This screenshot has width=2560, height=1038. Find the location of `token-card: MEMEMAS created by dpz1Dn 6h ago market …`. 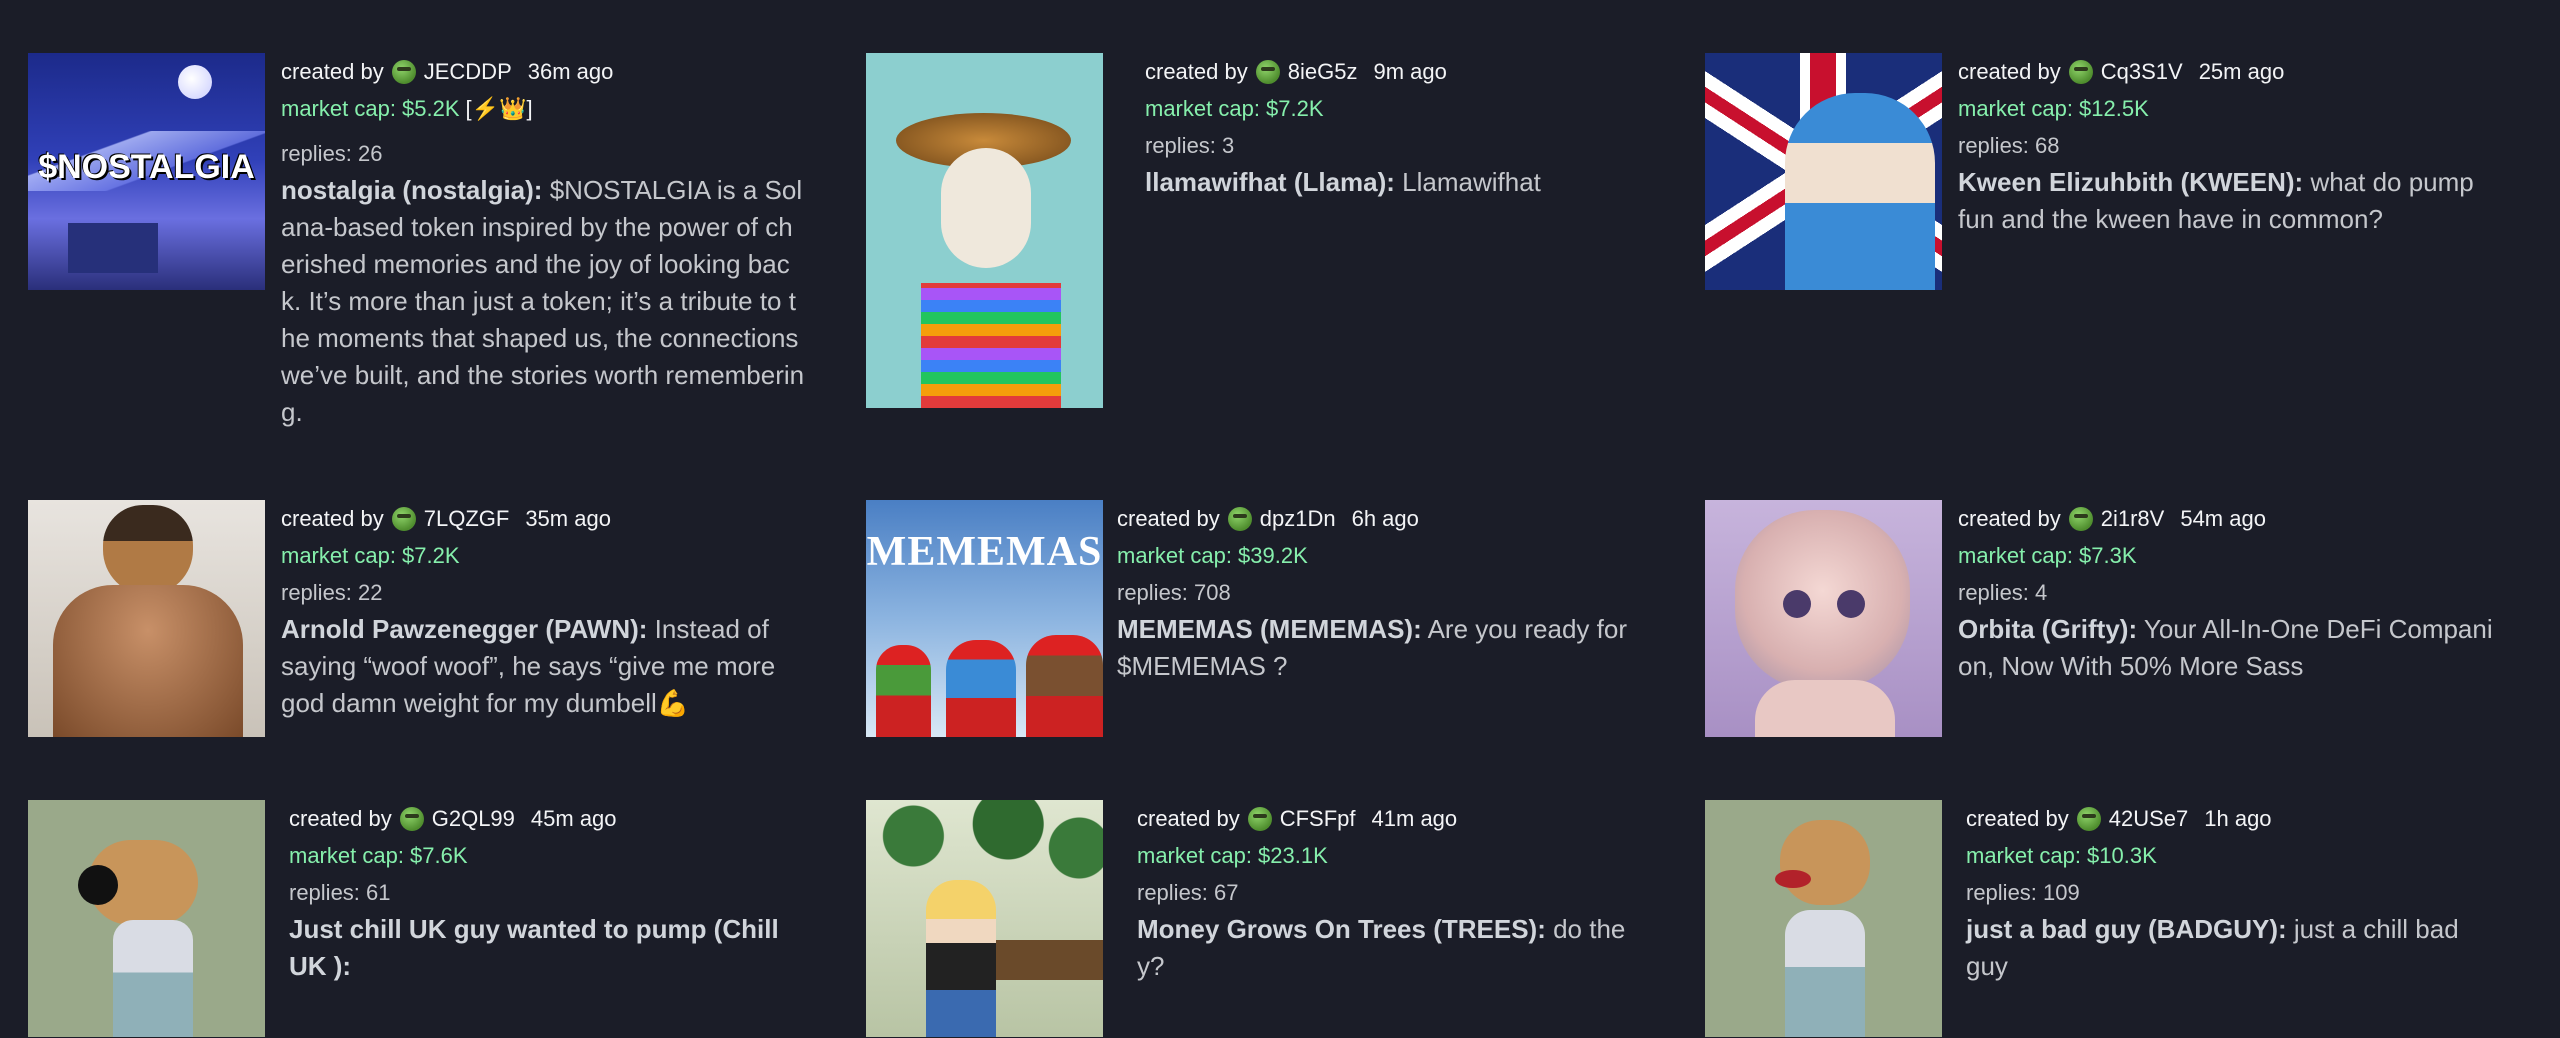

token-card: MEMEMAS created by dpz1Dn 6h ago market … is located at coordinates (1266, 618).